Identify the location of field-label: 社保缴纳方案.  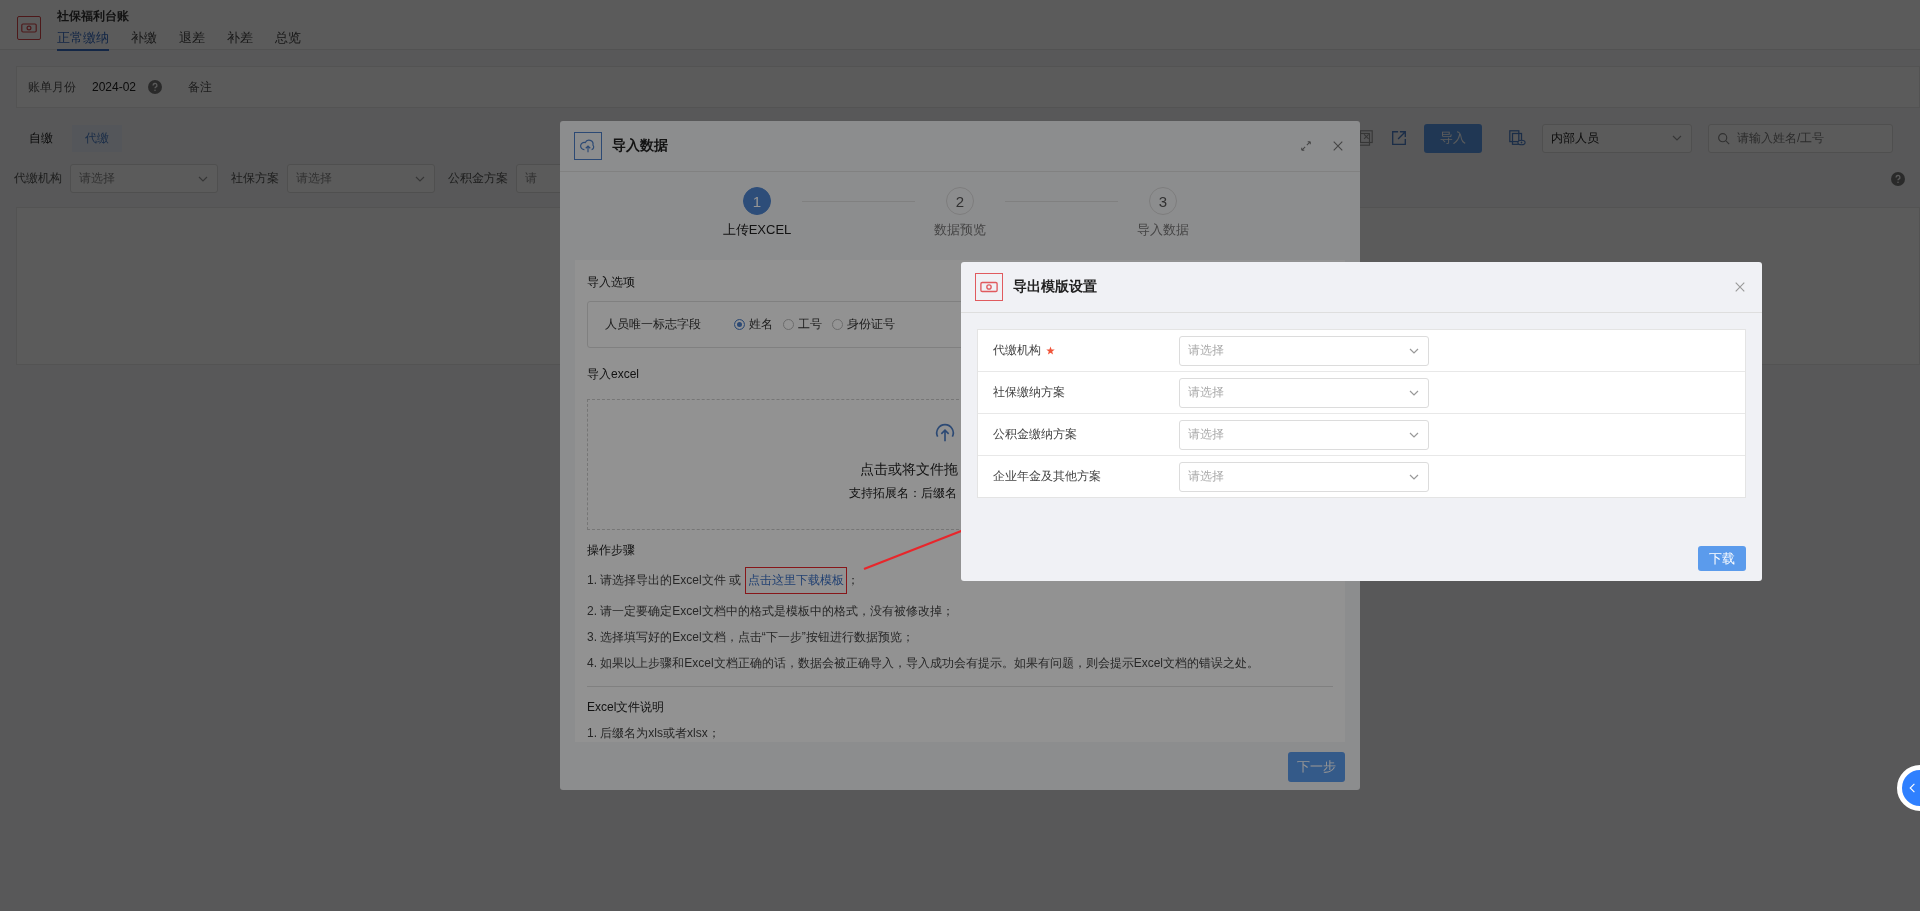
(1029, 392).